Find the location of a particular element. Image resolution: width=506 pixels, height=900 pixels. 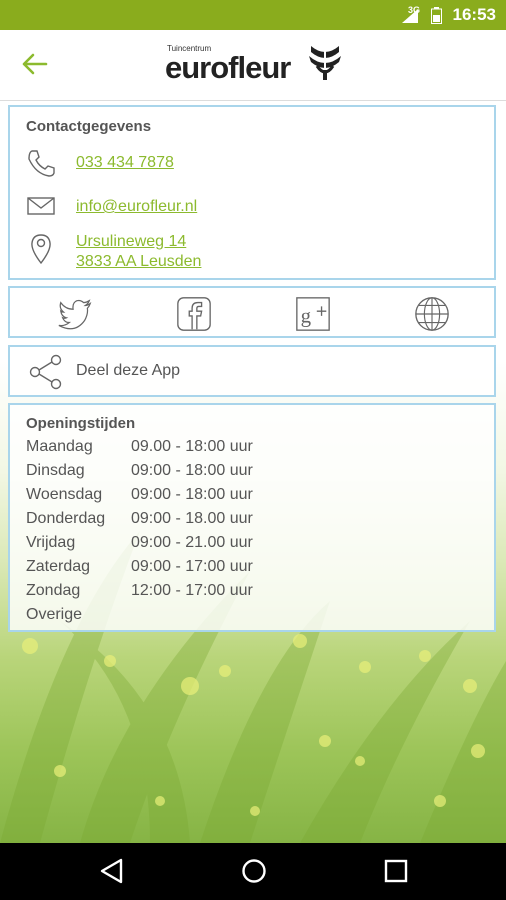

mail-icon is located at coordinates (41, 206).